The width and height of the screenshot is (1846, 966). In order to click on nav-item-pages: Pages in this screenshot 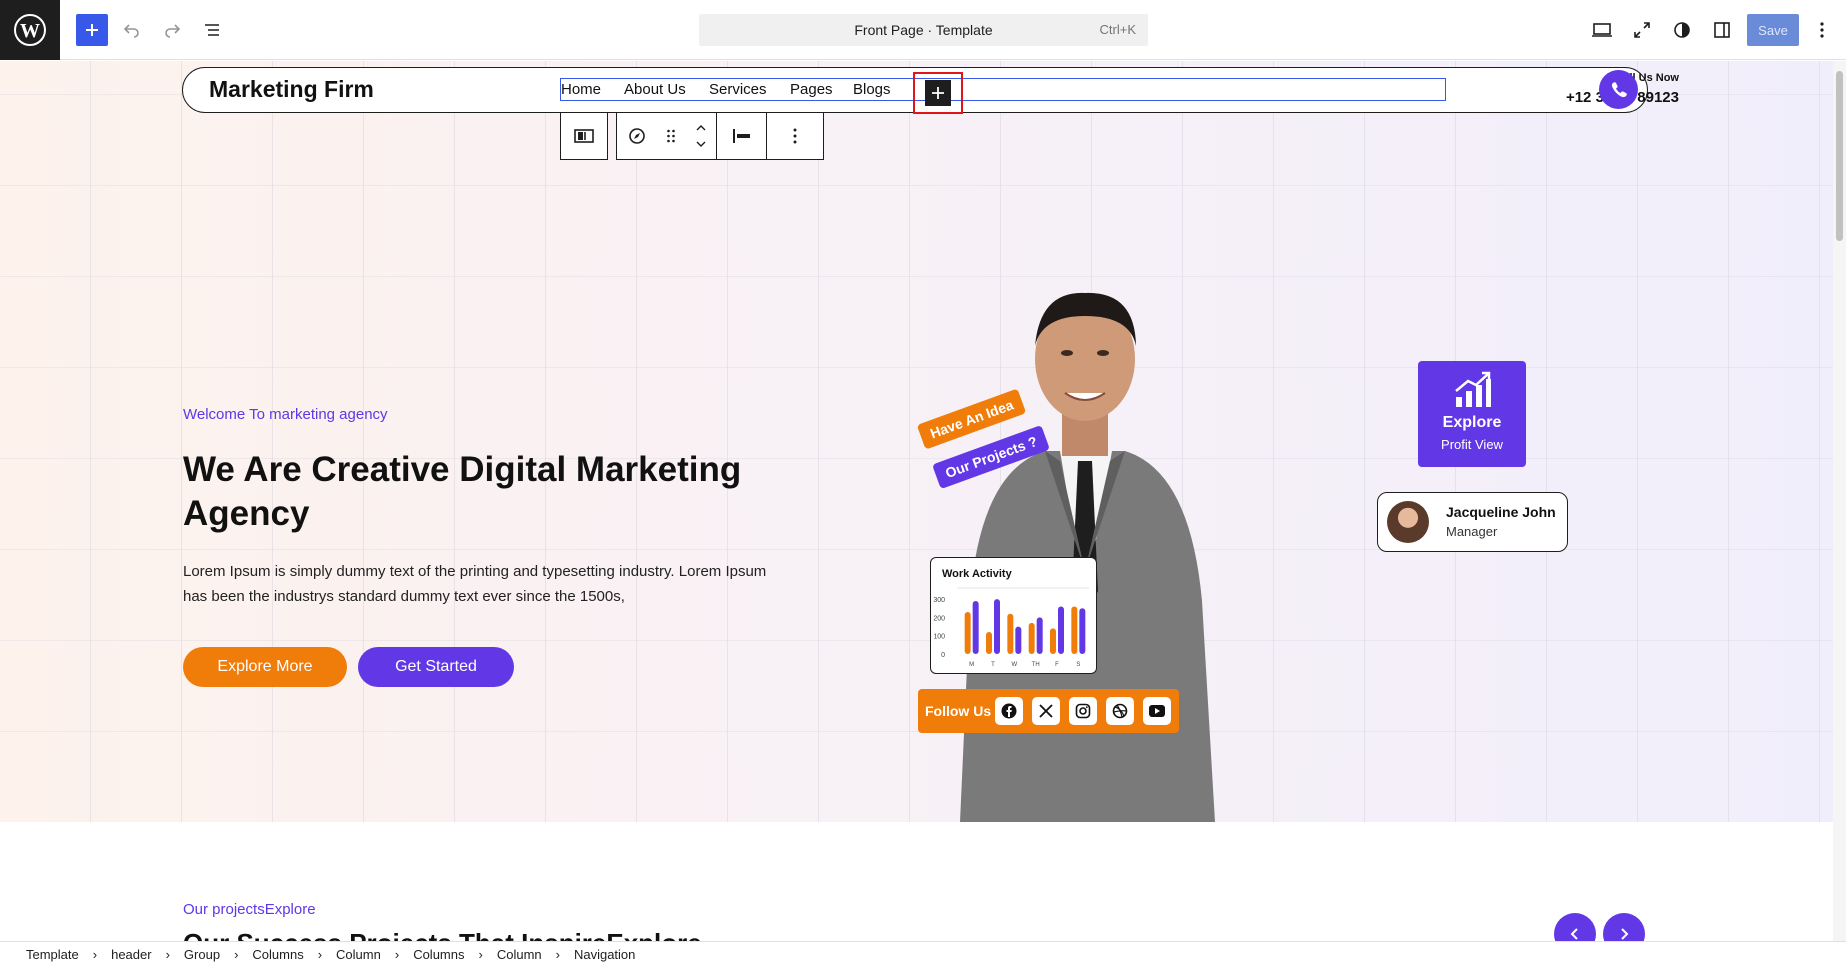, I will do `click(811, 89)`.